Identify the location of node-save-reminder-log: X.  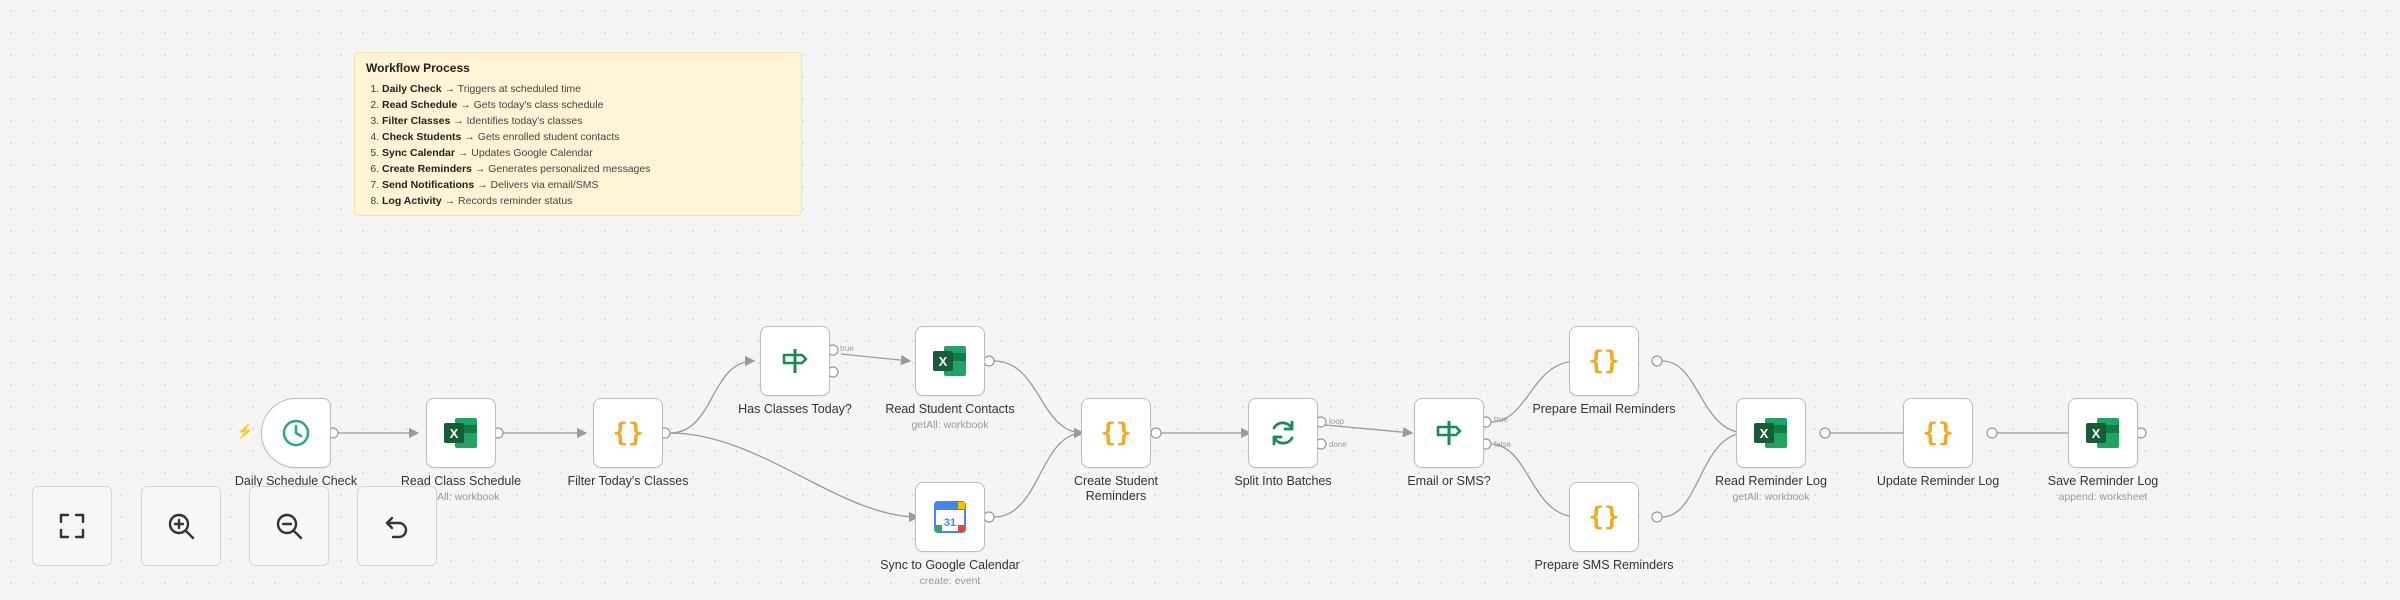
(2103, 433).